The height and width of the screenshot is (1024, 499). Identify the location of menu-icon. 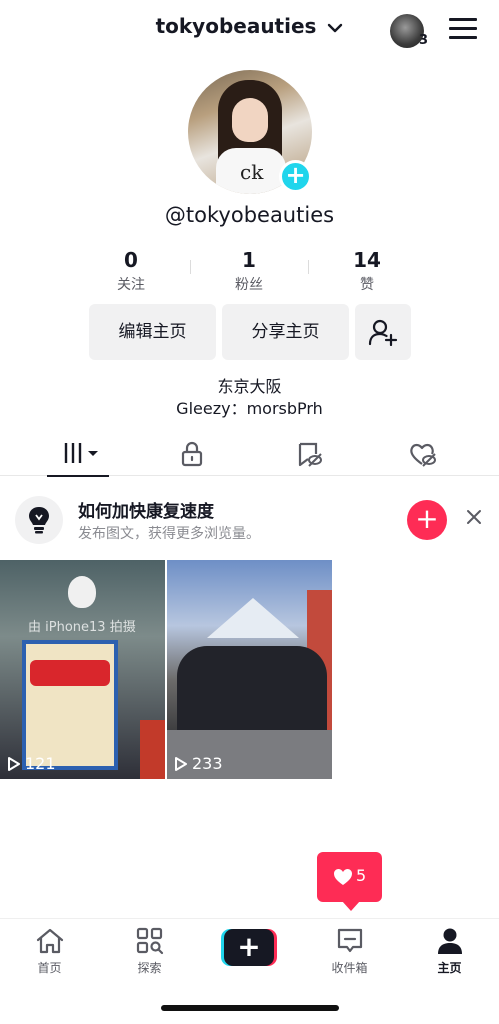
(463, 30).